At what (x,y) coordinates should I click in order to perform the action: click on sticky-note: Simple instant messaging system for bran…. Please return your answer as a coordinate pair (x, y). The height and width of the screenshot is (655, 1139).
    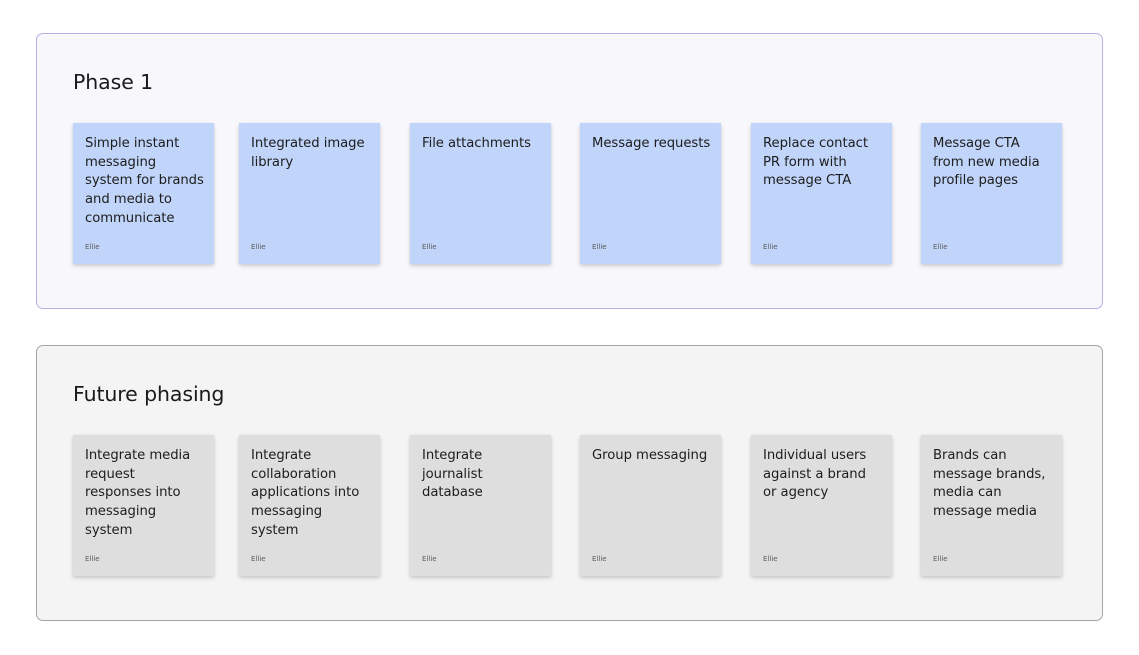
    Looking at the image, I should click on (143, 193).